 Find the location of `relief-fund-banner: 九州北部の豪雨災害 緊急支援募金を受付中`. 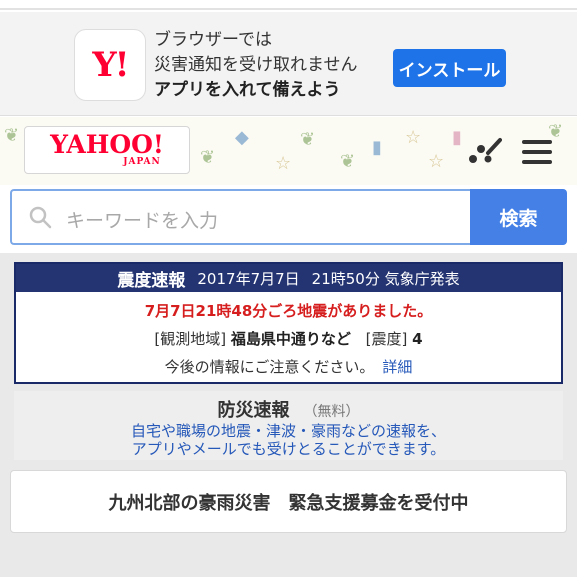

relief-fund-banner: 九州北部の豪雨災害 緊急支援募金を受付中 is located at coordinates (288, 501).